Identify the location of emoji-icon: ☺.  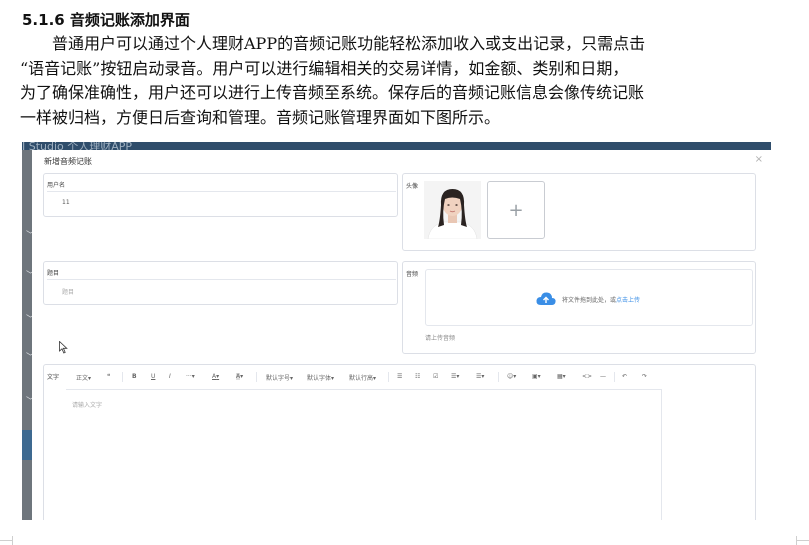
(510, 376).